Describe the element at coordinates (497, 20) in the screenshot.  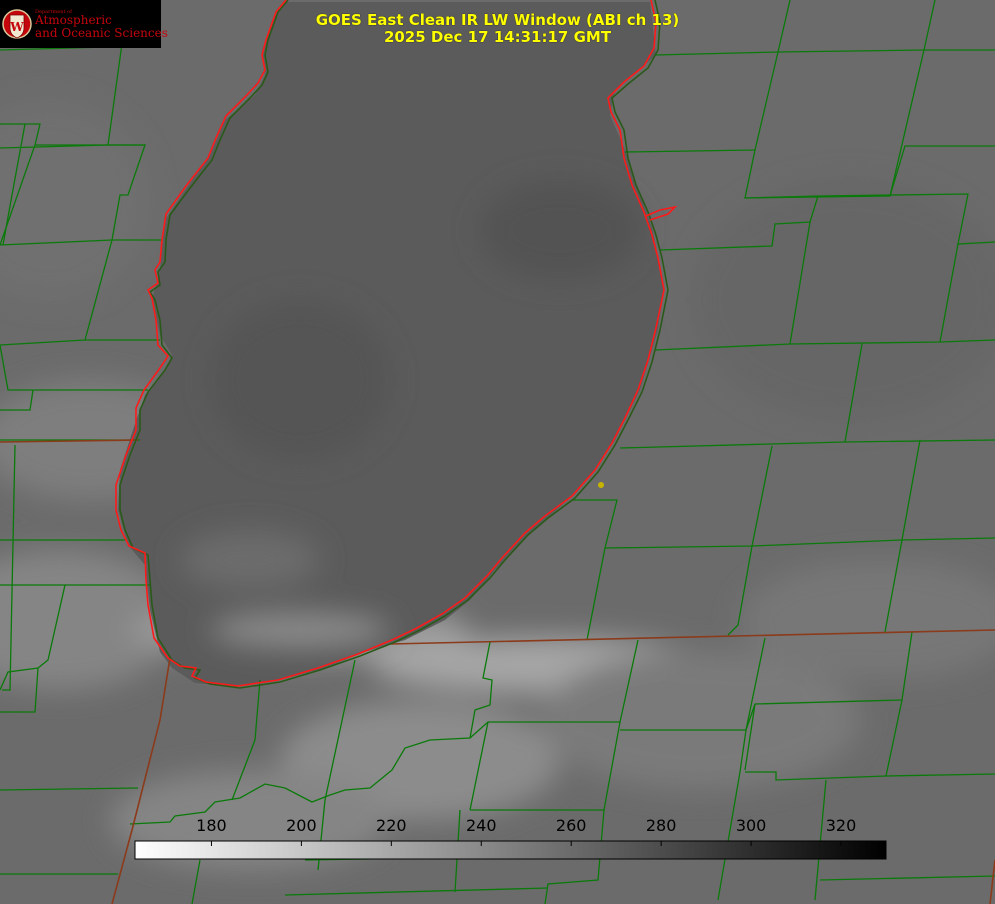
I see `title-line-1: GOES East Clean IR LW Window (ABI ch 13)` at that location.